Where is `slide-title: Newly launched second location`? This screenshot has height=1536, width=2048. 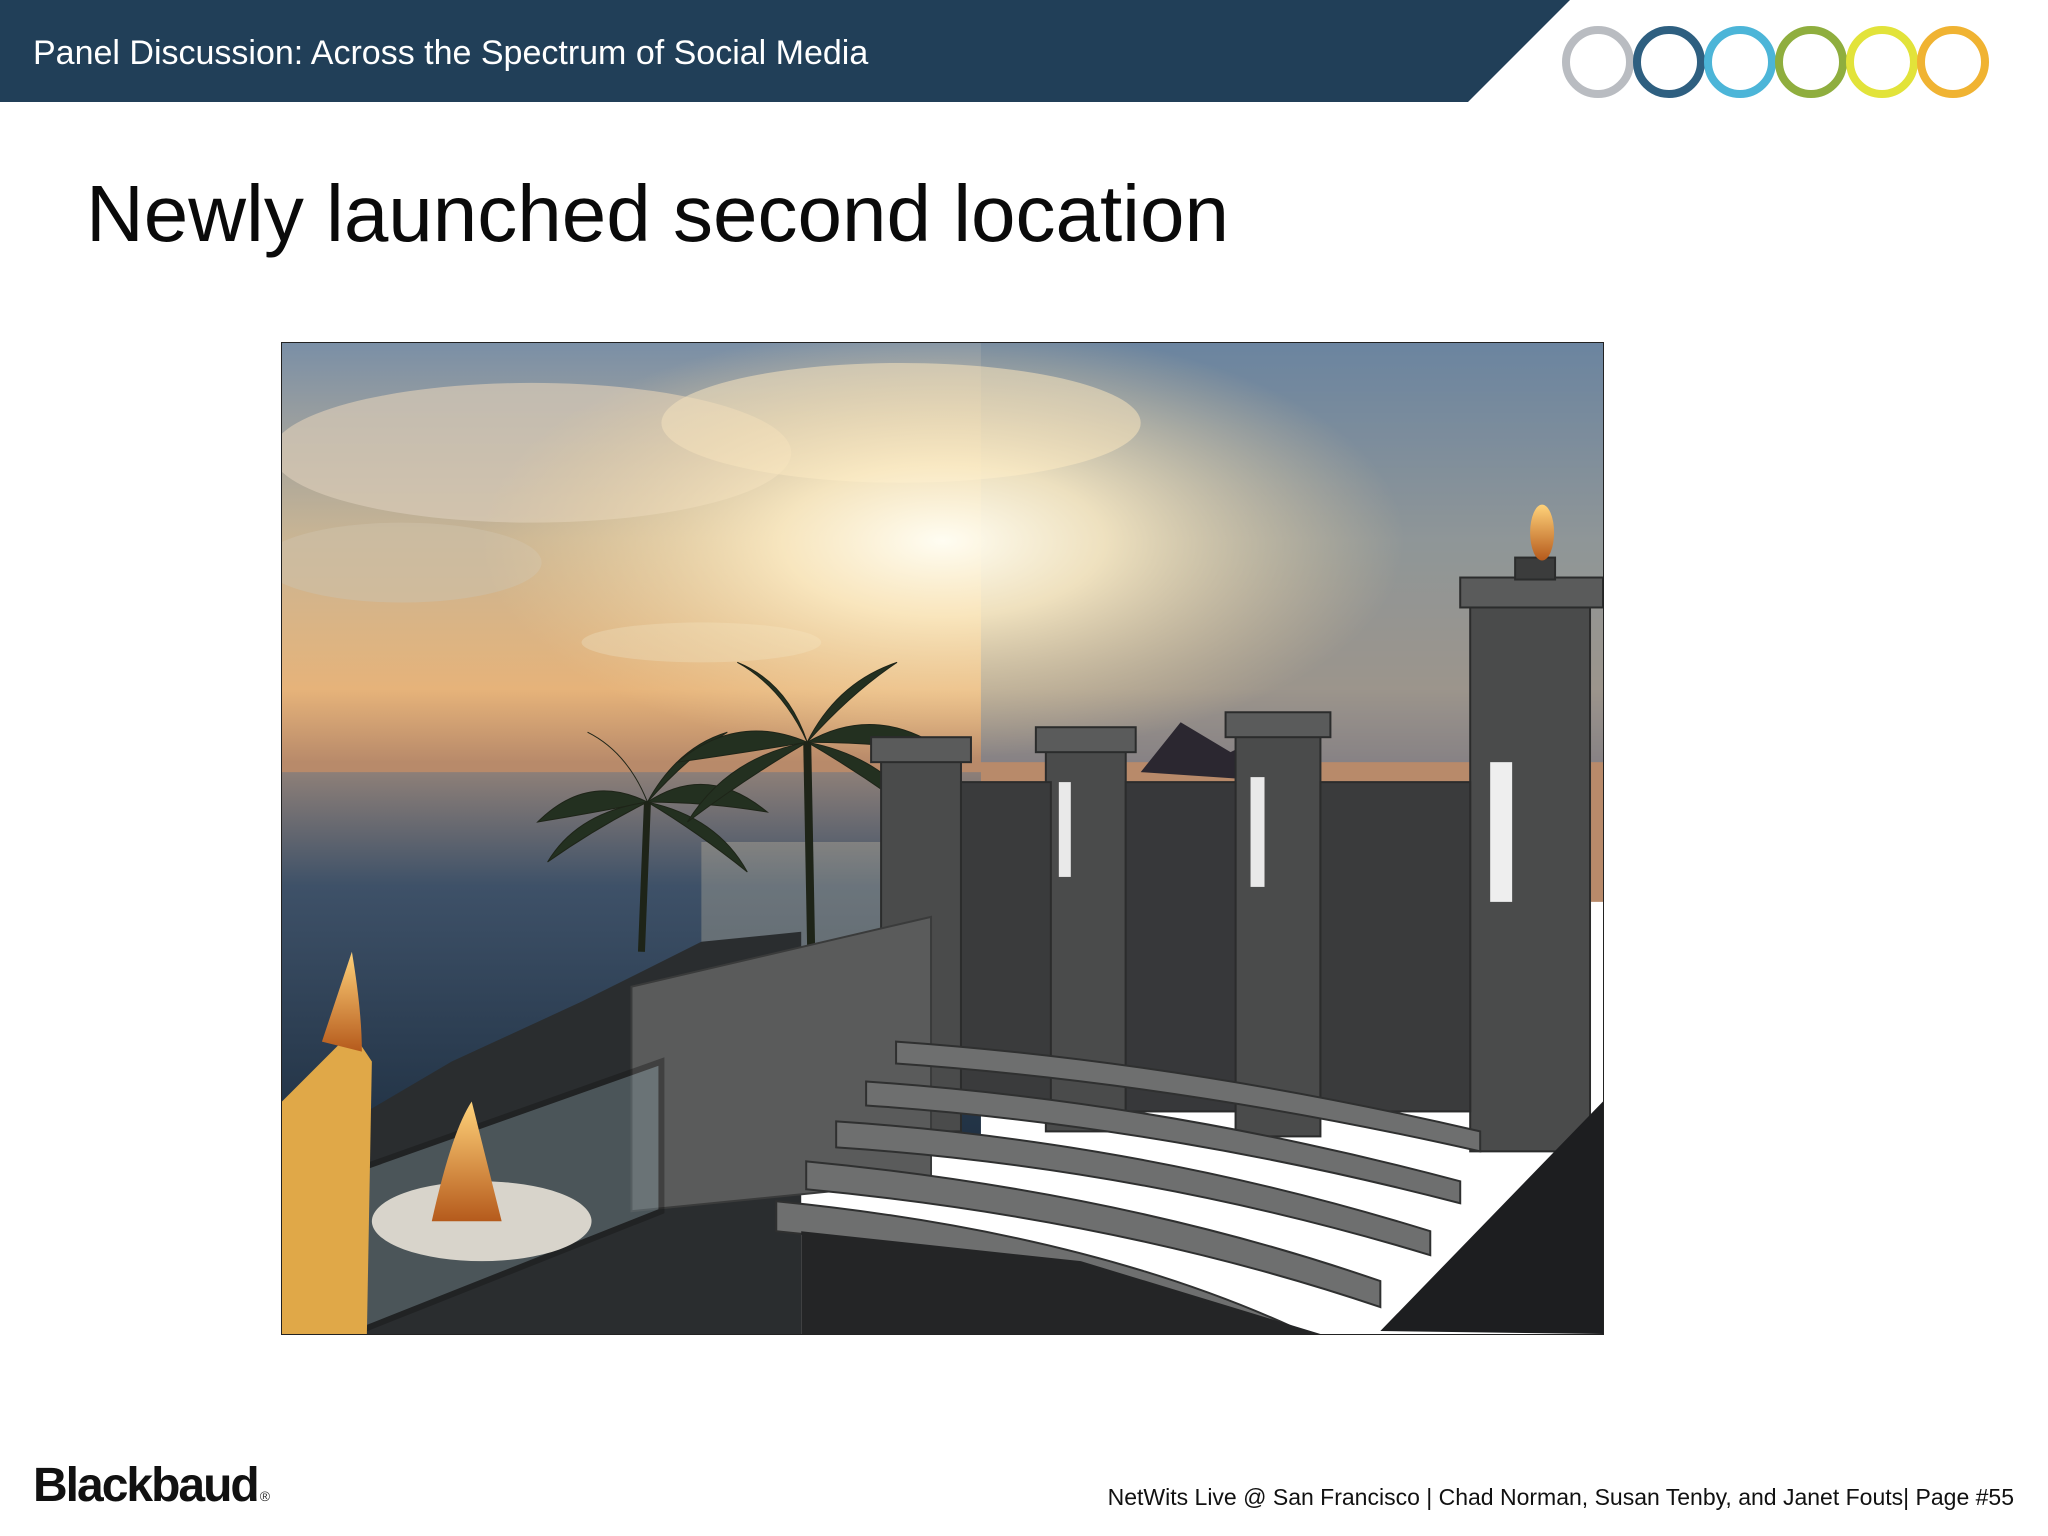
slide-title: Newly launched second location is located at coordinates (657, 213).